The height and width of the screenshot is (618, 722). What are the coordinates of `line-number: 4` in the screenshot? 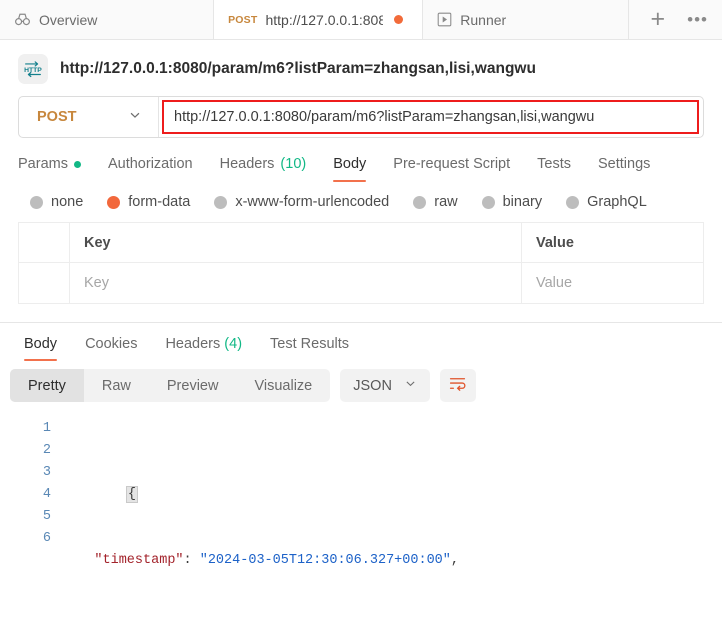 It's located at (46, 494).